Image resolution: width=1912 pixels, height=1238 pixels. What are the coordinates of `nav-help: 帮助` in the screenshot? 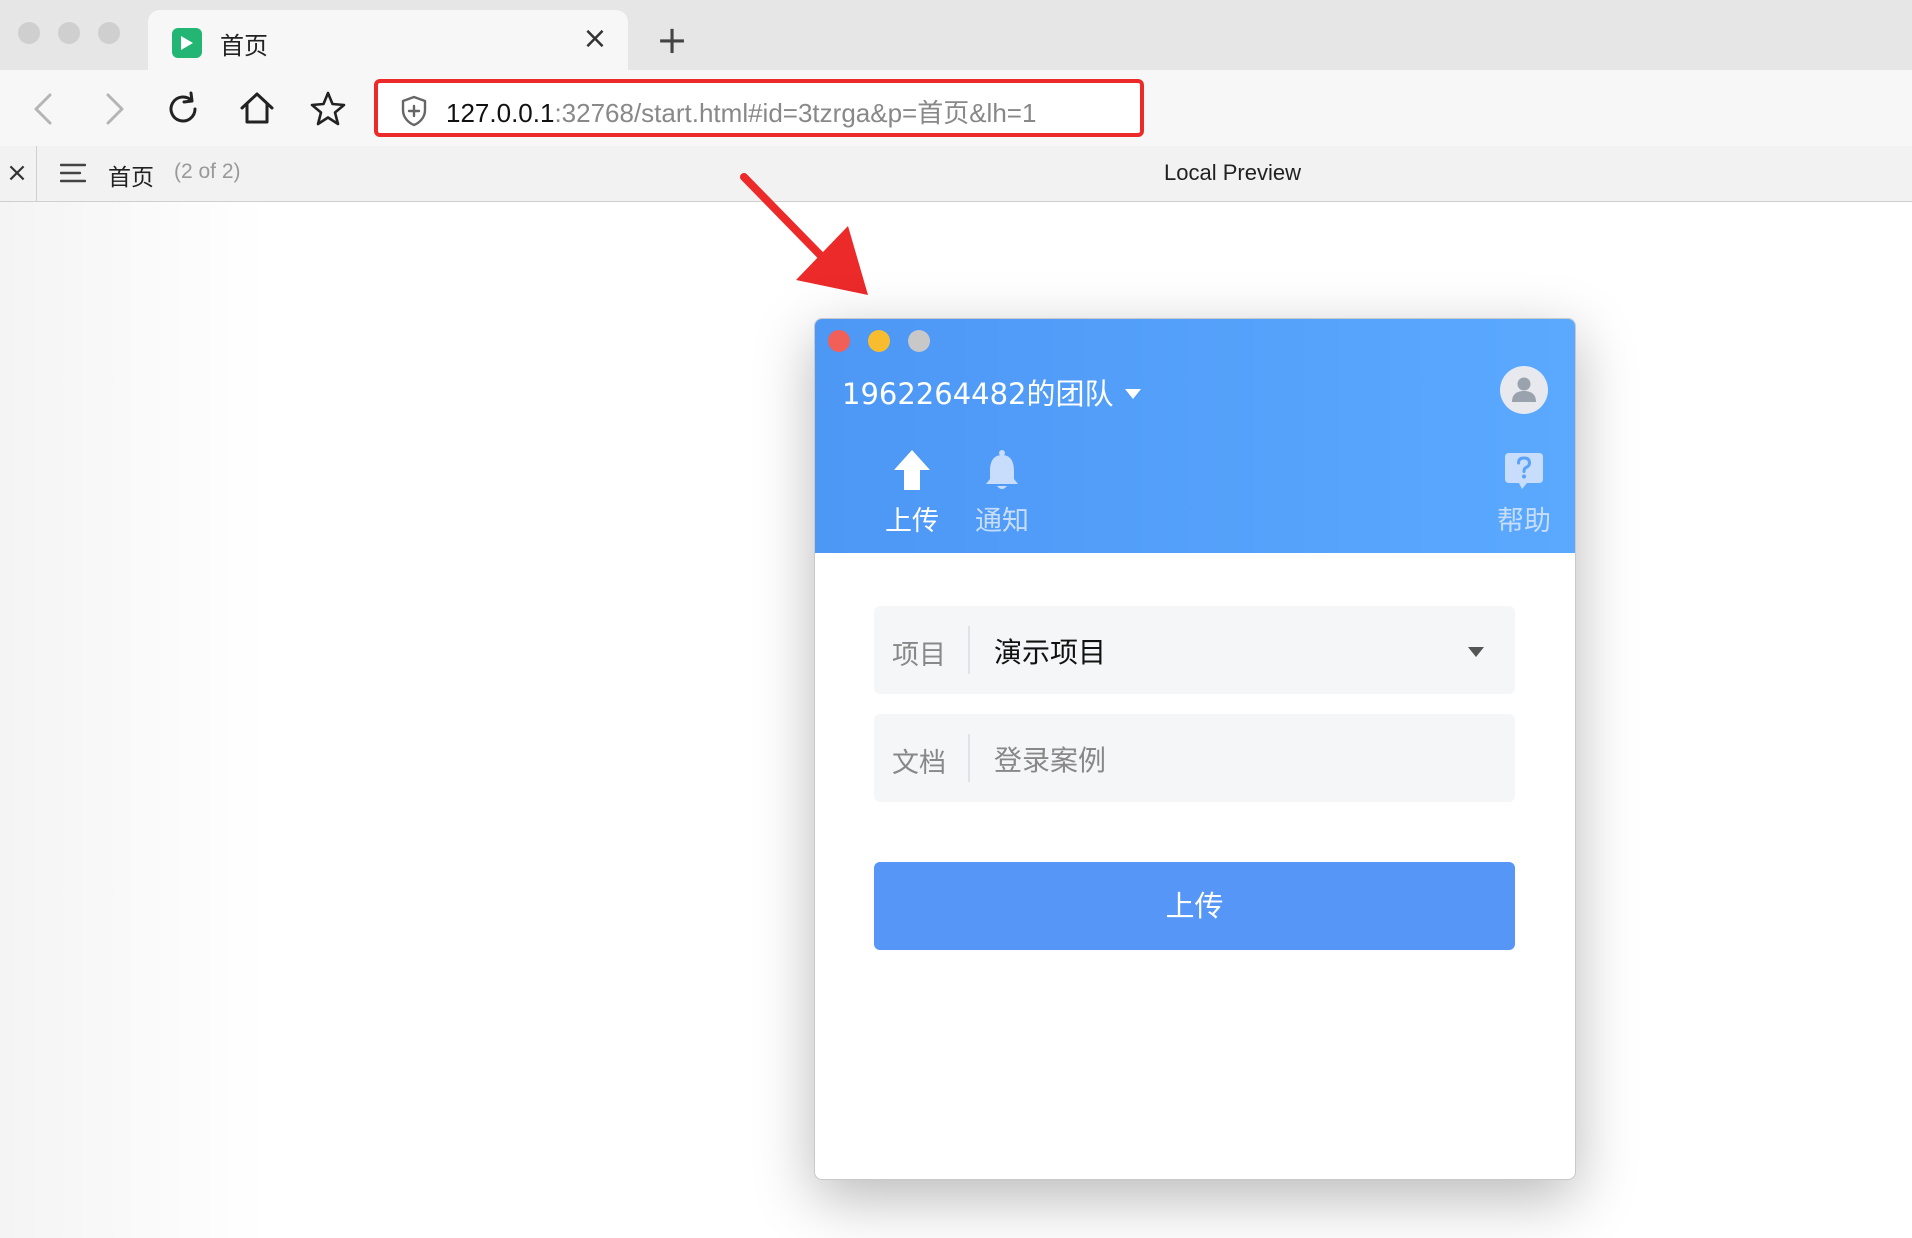 It's located at (1524, 494).